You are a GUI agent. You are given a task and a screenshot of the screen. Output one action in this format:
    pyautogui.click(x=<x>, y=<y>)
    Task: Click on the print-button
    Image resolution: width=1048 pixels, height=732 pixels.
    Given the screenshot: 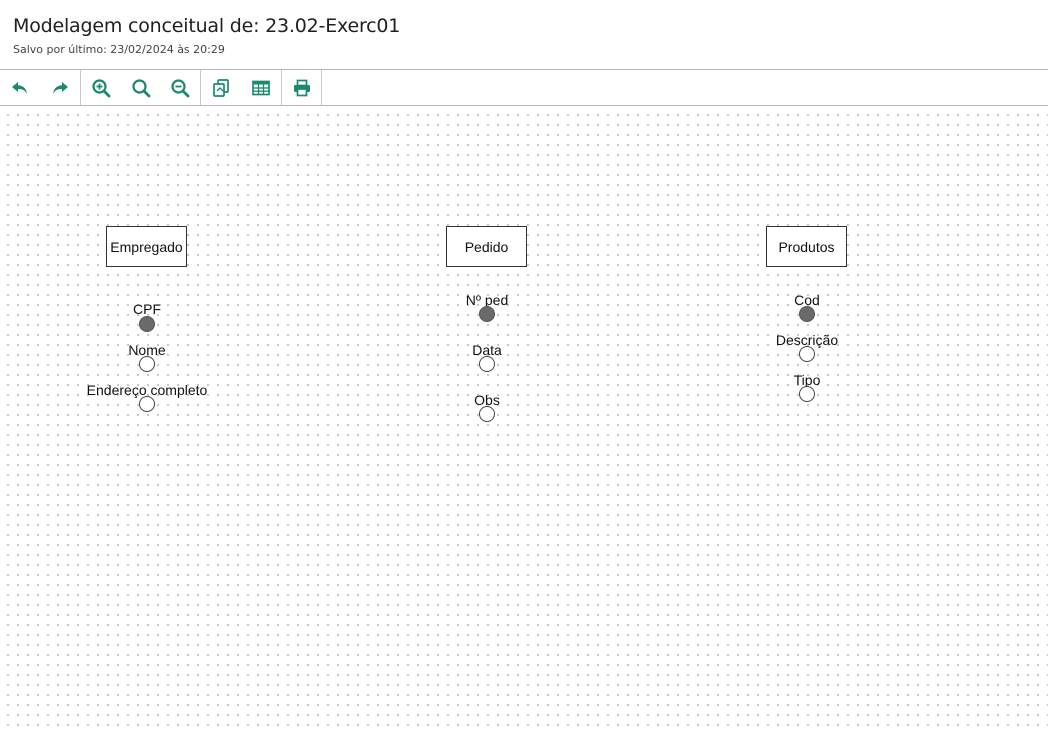 What is the action you would take?
    pyautogui.click(x=302, y=87)
    